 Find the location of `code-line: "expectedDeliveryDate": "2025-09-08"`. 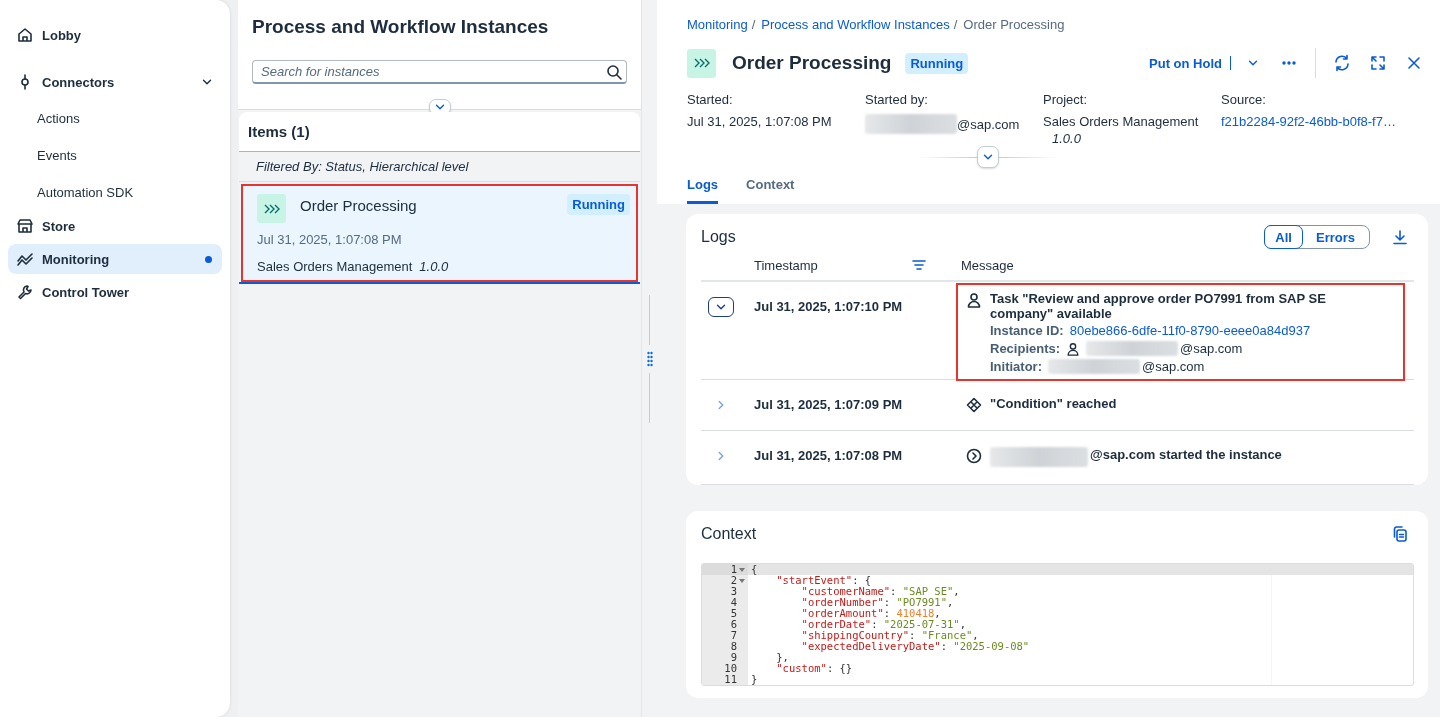

code-line: "expectedDeliveryDate": "2025-09-08" is located at coordinates (915, 646).